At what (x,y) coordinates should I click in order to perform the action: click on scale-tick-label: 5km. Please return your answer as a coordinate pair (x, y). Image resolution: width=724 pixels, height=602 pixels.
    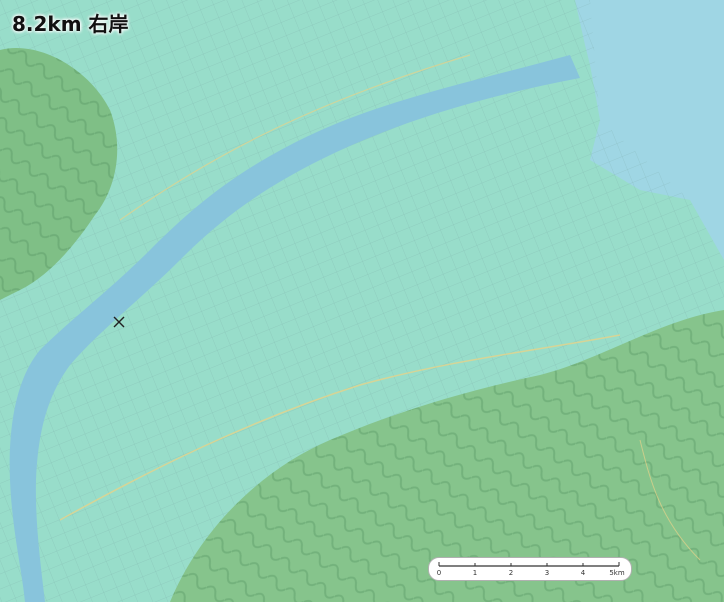
    Looking at the image, I should click on (617, 573).